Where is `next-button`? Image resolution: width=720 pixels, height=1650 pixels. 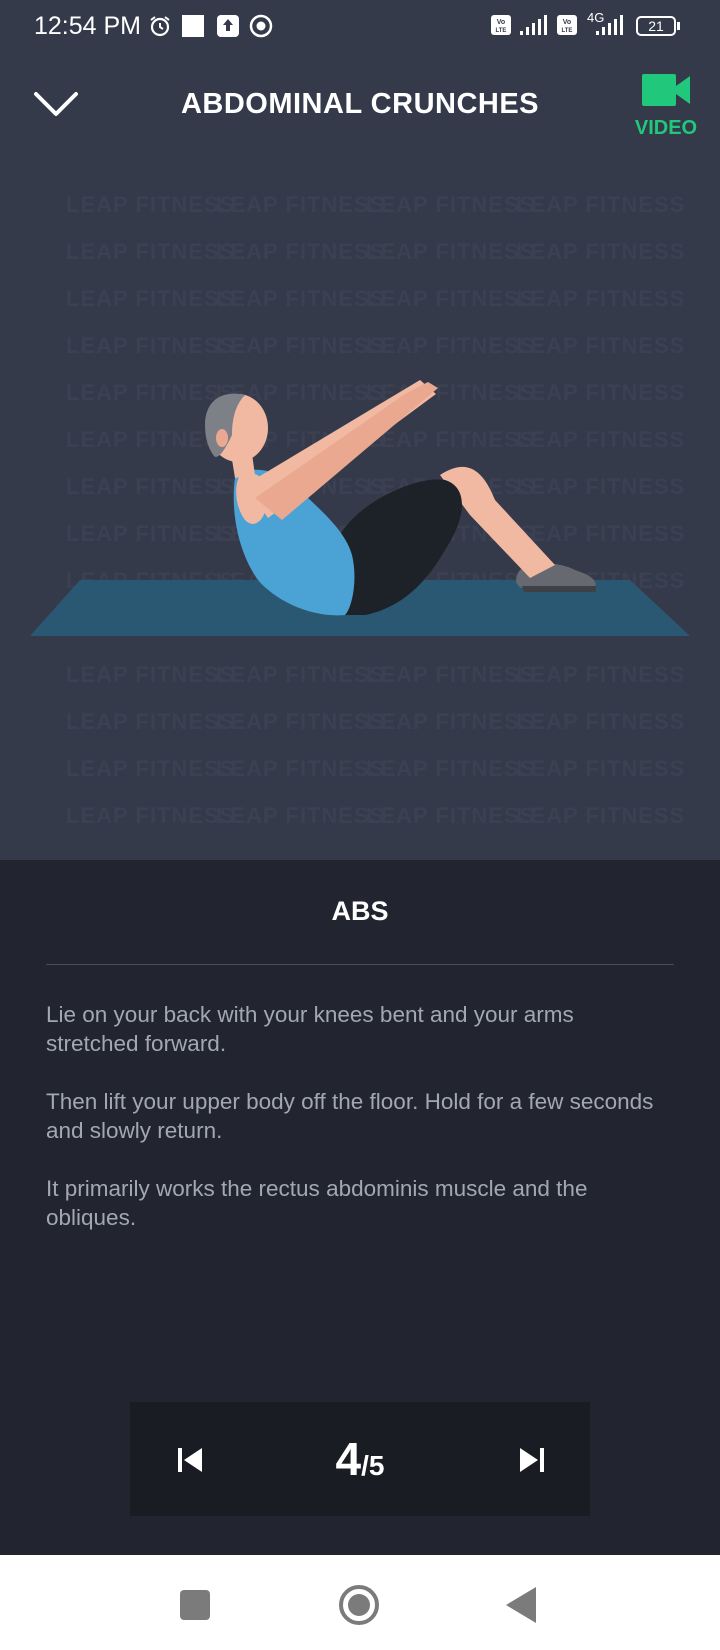
next-button is located at coordinates (532, 1460).